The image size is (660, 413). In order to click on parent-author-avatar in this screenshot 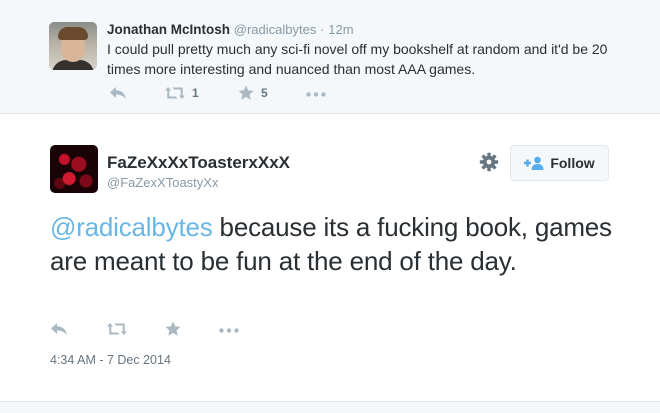, I will do `click(73, 46)`.